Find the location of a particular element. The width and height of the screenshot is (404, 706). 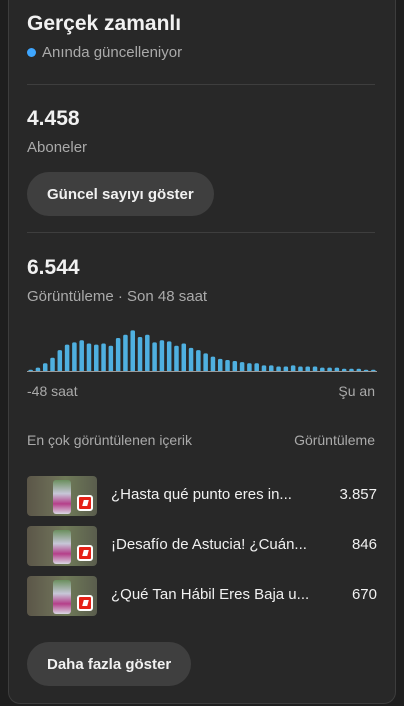

content-views: 670 is located at coordinates (364, 594).